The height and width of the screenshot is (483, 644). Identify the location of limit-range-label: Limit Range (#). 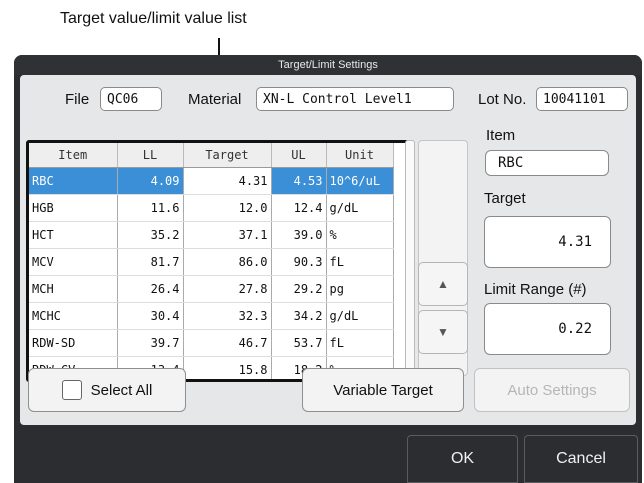
(535, 289).